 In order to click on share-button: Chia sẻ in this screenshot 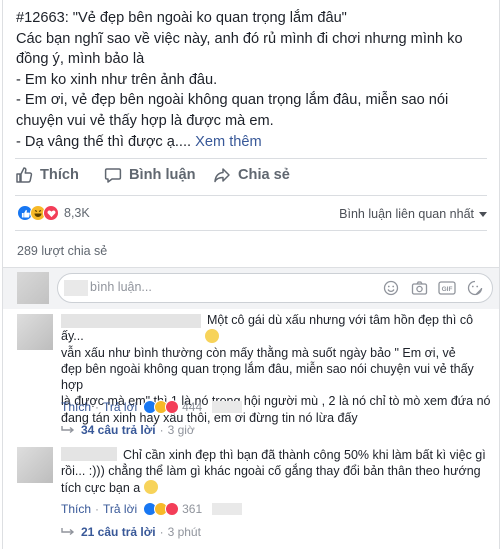, I will do `click(251, 175)`.